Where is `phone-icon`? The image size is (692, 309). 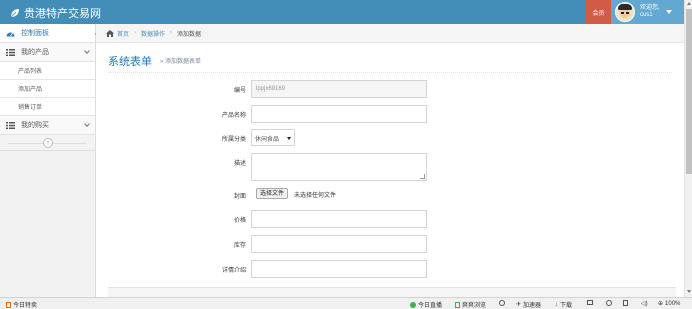 phone-icon is located at coordinates (457, 304).